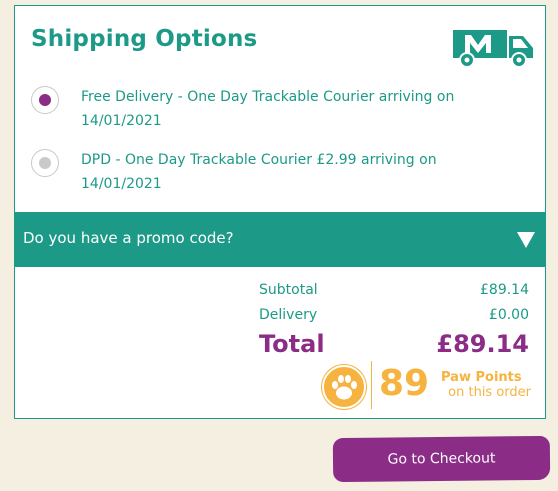 The height and width of the screenshot is (491, 558). Describe the element at coordinates (482, 344) in the screenshot. I see `total-value: £89.14` at that location.